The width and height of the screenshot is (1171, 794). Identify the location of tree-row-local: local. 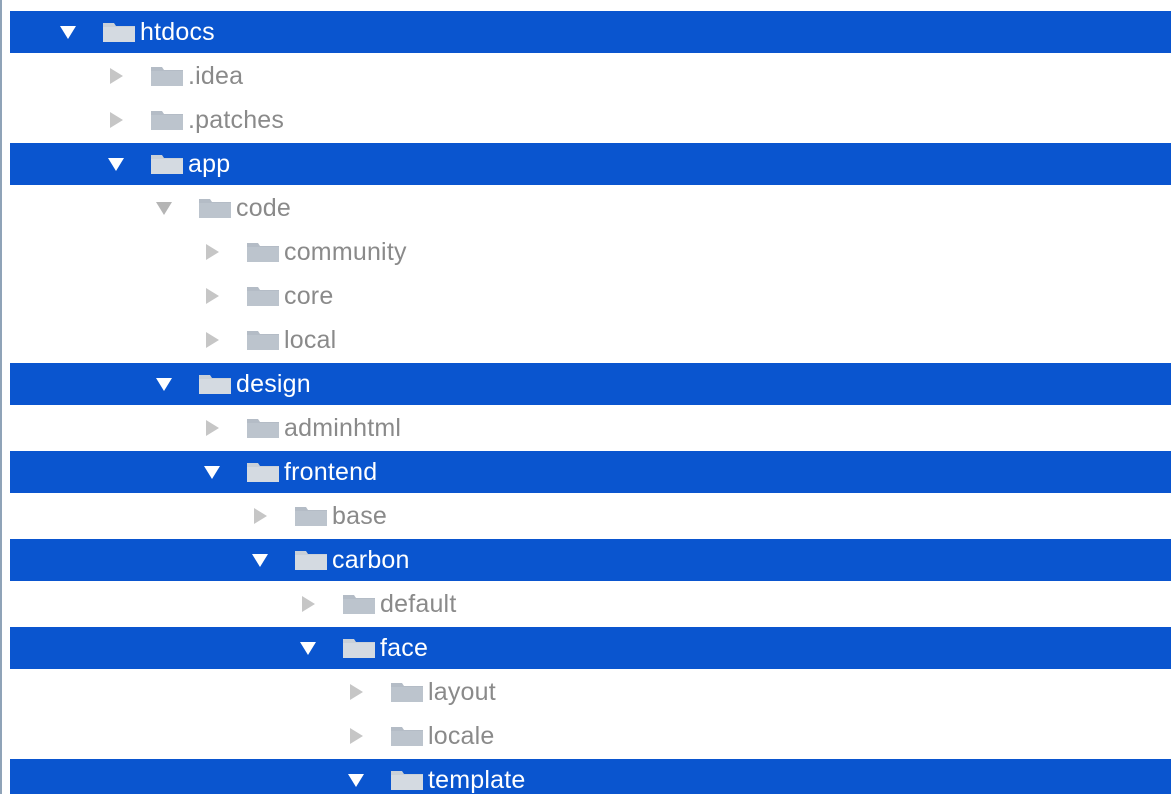
(590, 340).